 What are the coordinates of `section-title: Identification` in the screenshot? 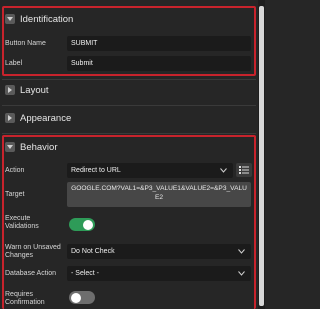 It's located at (47, 19).